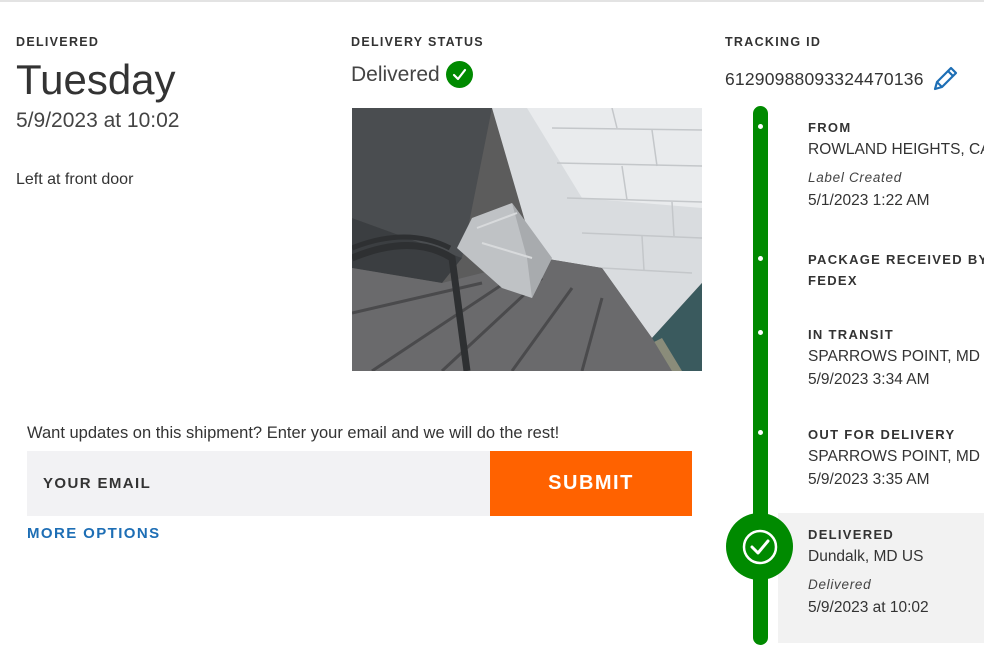  I want to click on delivery-status: Delivered, so click(412, 74).